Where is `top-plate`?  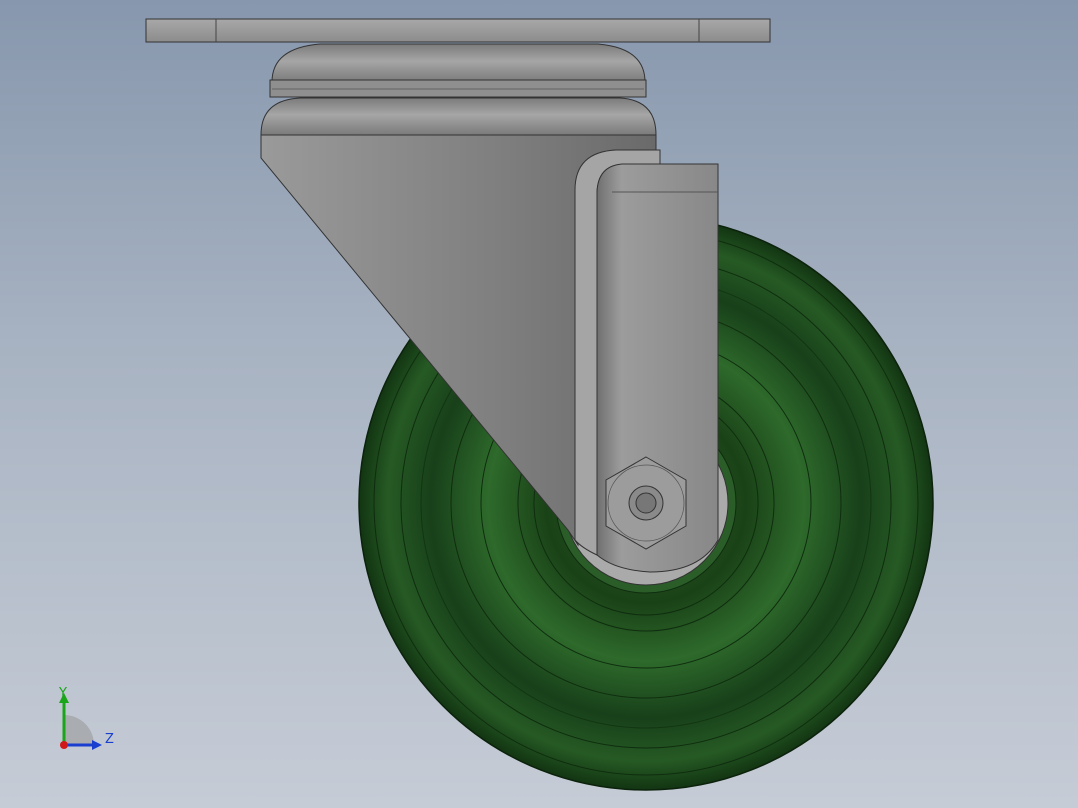 top-plate is located at coordinates (458, 30).